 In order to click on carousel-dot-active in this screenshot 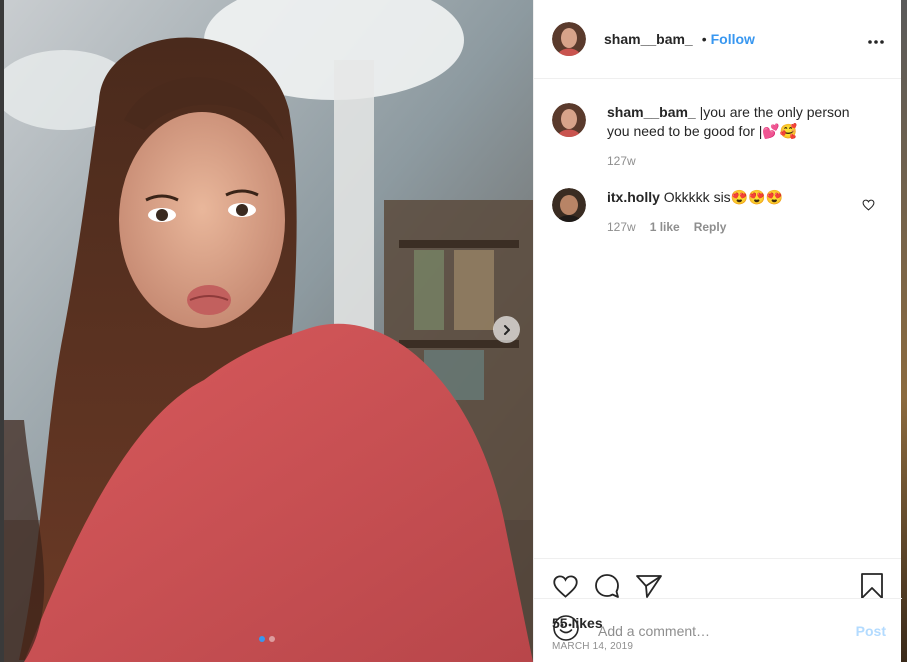, I will do `click(262, 639)`.